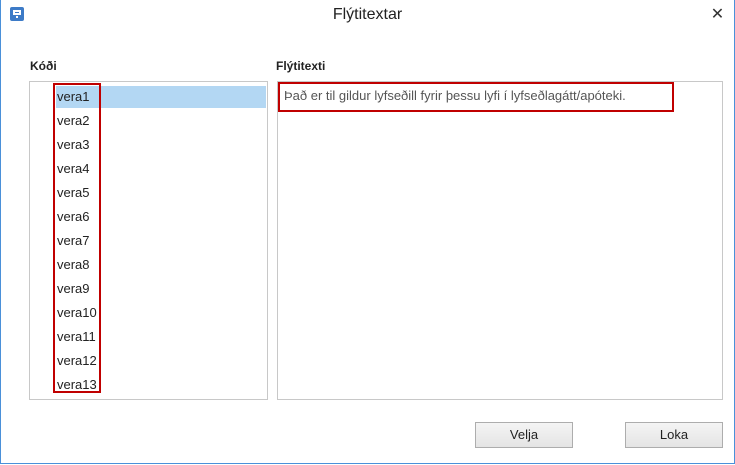  What do you see at coordinates (161, 313) in the screenshot?
I see `list-item: vera10` at bounding box center [161, 313].